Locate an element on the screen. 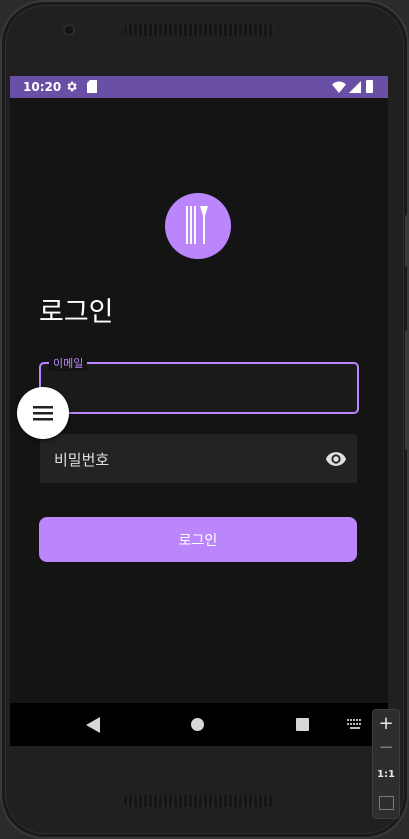 The height and width of the screenshot is (839, 409). volume-button is located at coordinates (407, 390).